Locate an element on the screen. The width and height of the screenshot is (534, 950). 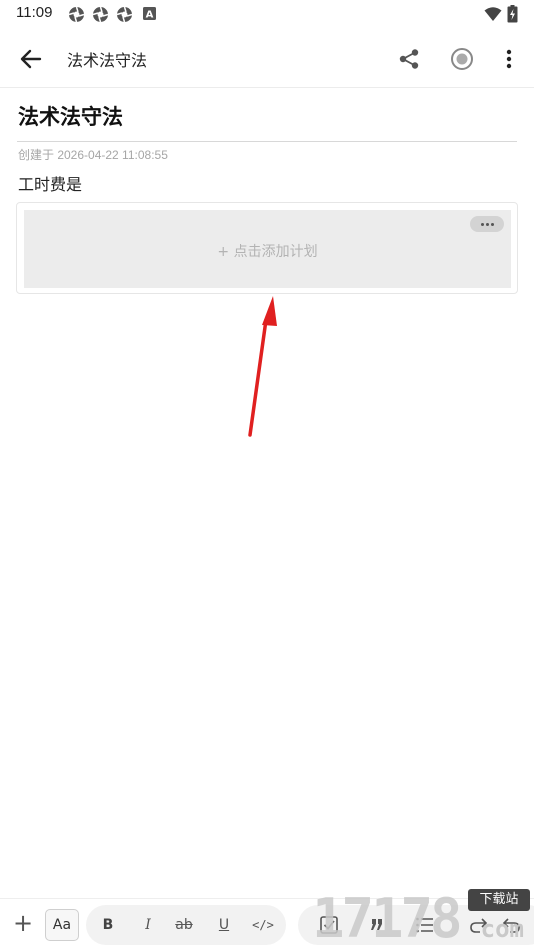
share-icon is located at coordinates (409, 59).